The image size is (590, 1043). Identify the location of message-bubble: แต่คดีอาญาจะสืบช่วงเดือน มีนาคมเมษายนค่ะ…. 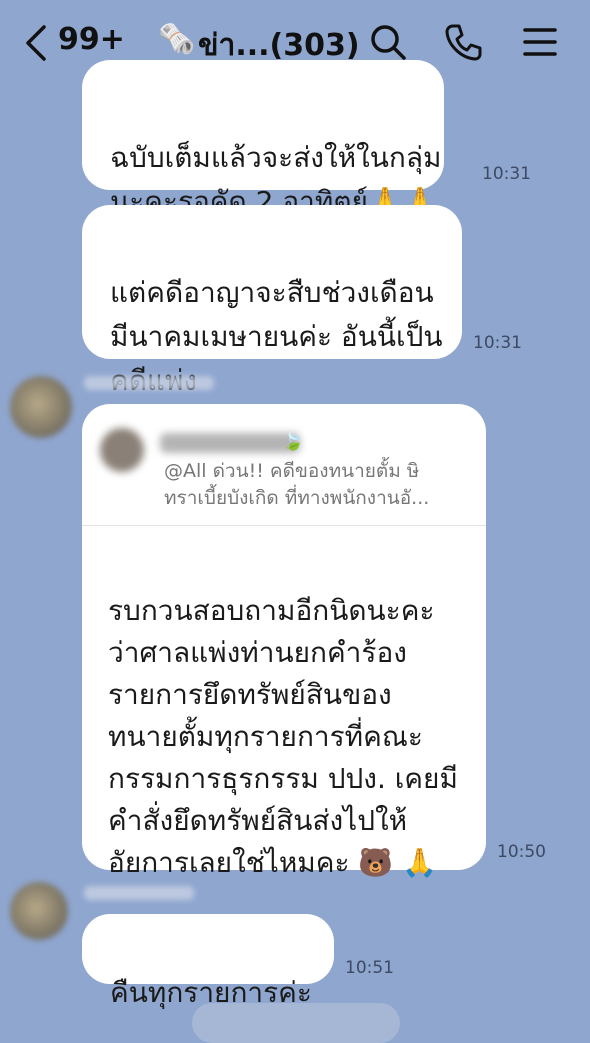
(272, 301).